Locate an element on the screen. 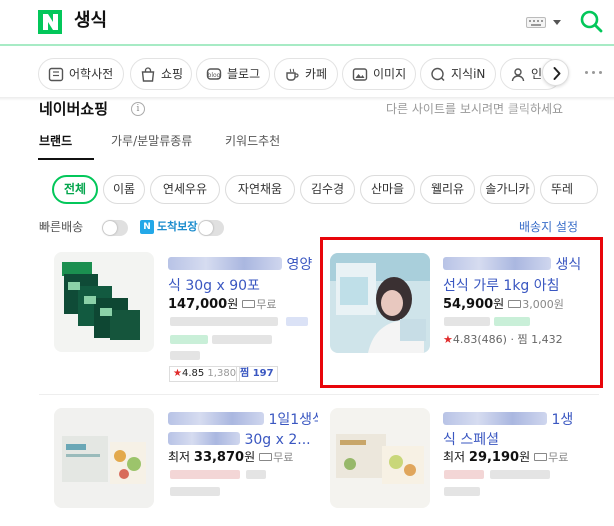 The height and width of the screenshot is (526, 614). blog-icon: blog is located at coordinates (214, 74).